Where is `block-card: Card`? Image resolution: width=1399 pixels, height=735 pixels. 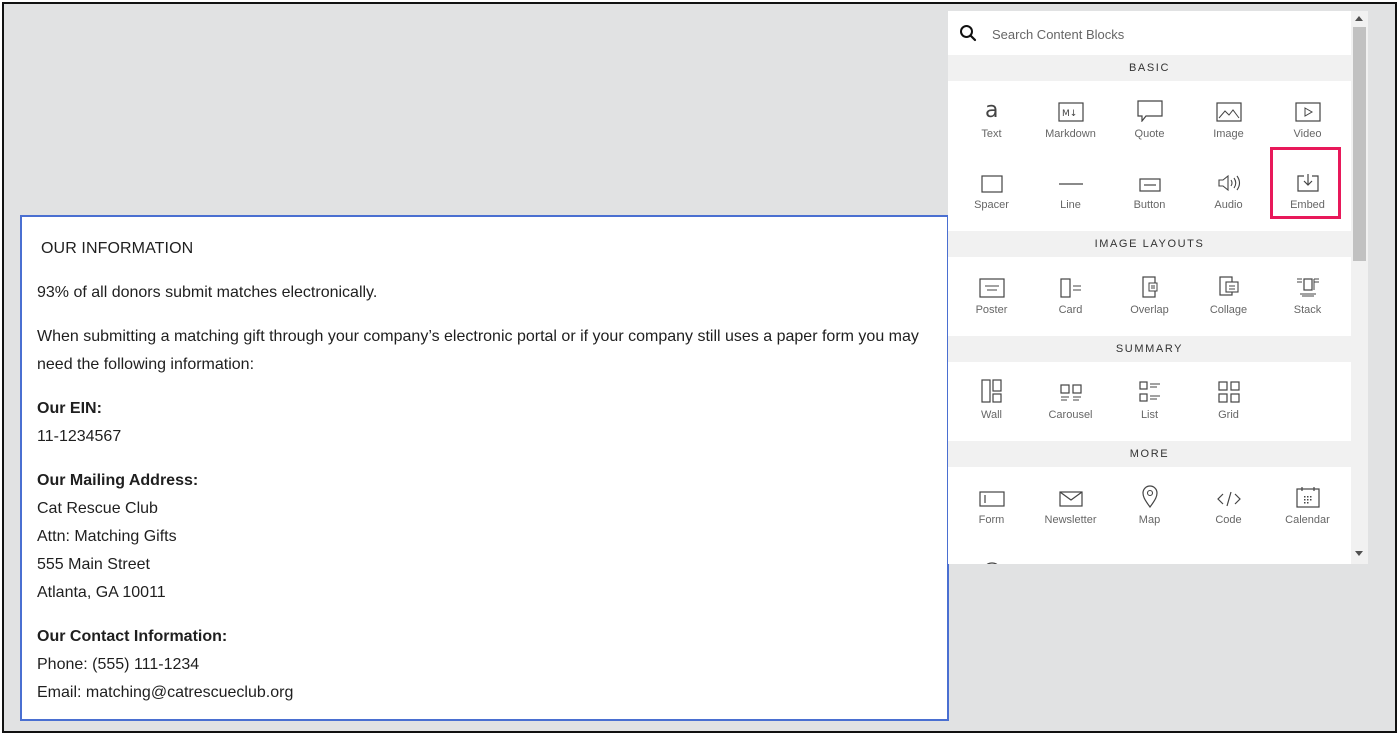 block-card: Card is located at coordinates (1070, 297).